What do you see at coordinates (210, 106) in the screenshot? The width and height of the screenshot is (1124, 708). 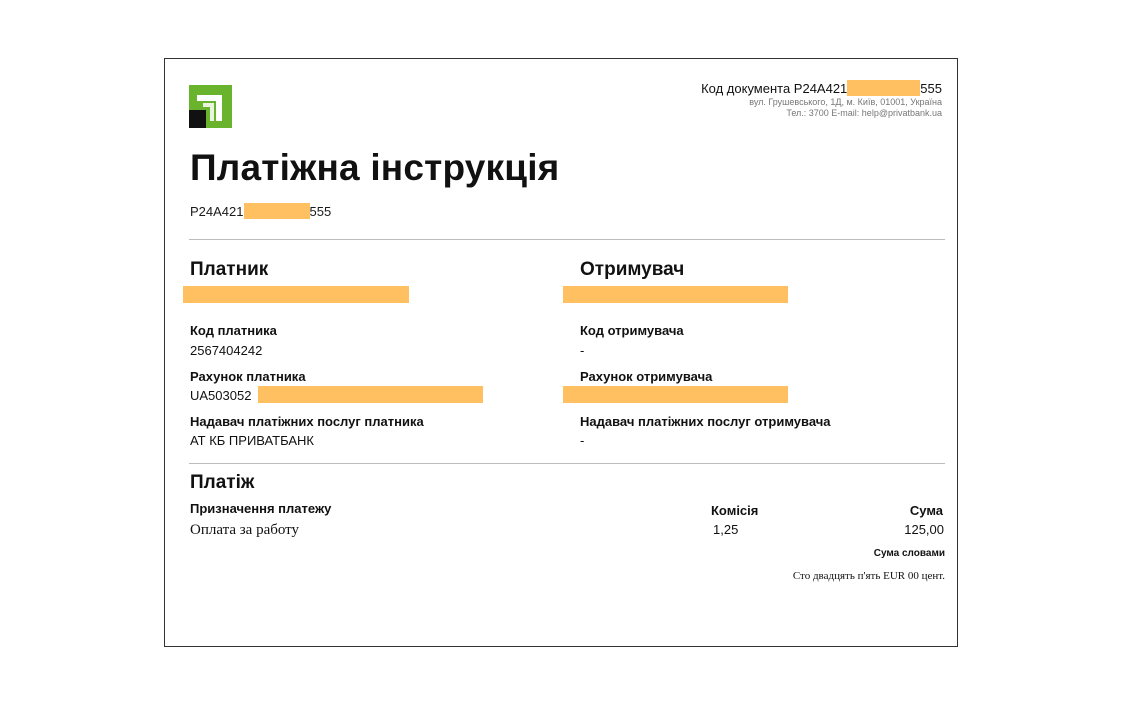 I see `privatbank-logo-icon` at bounding box center [210, 106].